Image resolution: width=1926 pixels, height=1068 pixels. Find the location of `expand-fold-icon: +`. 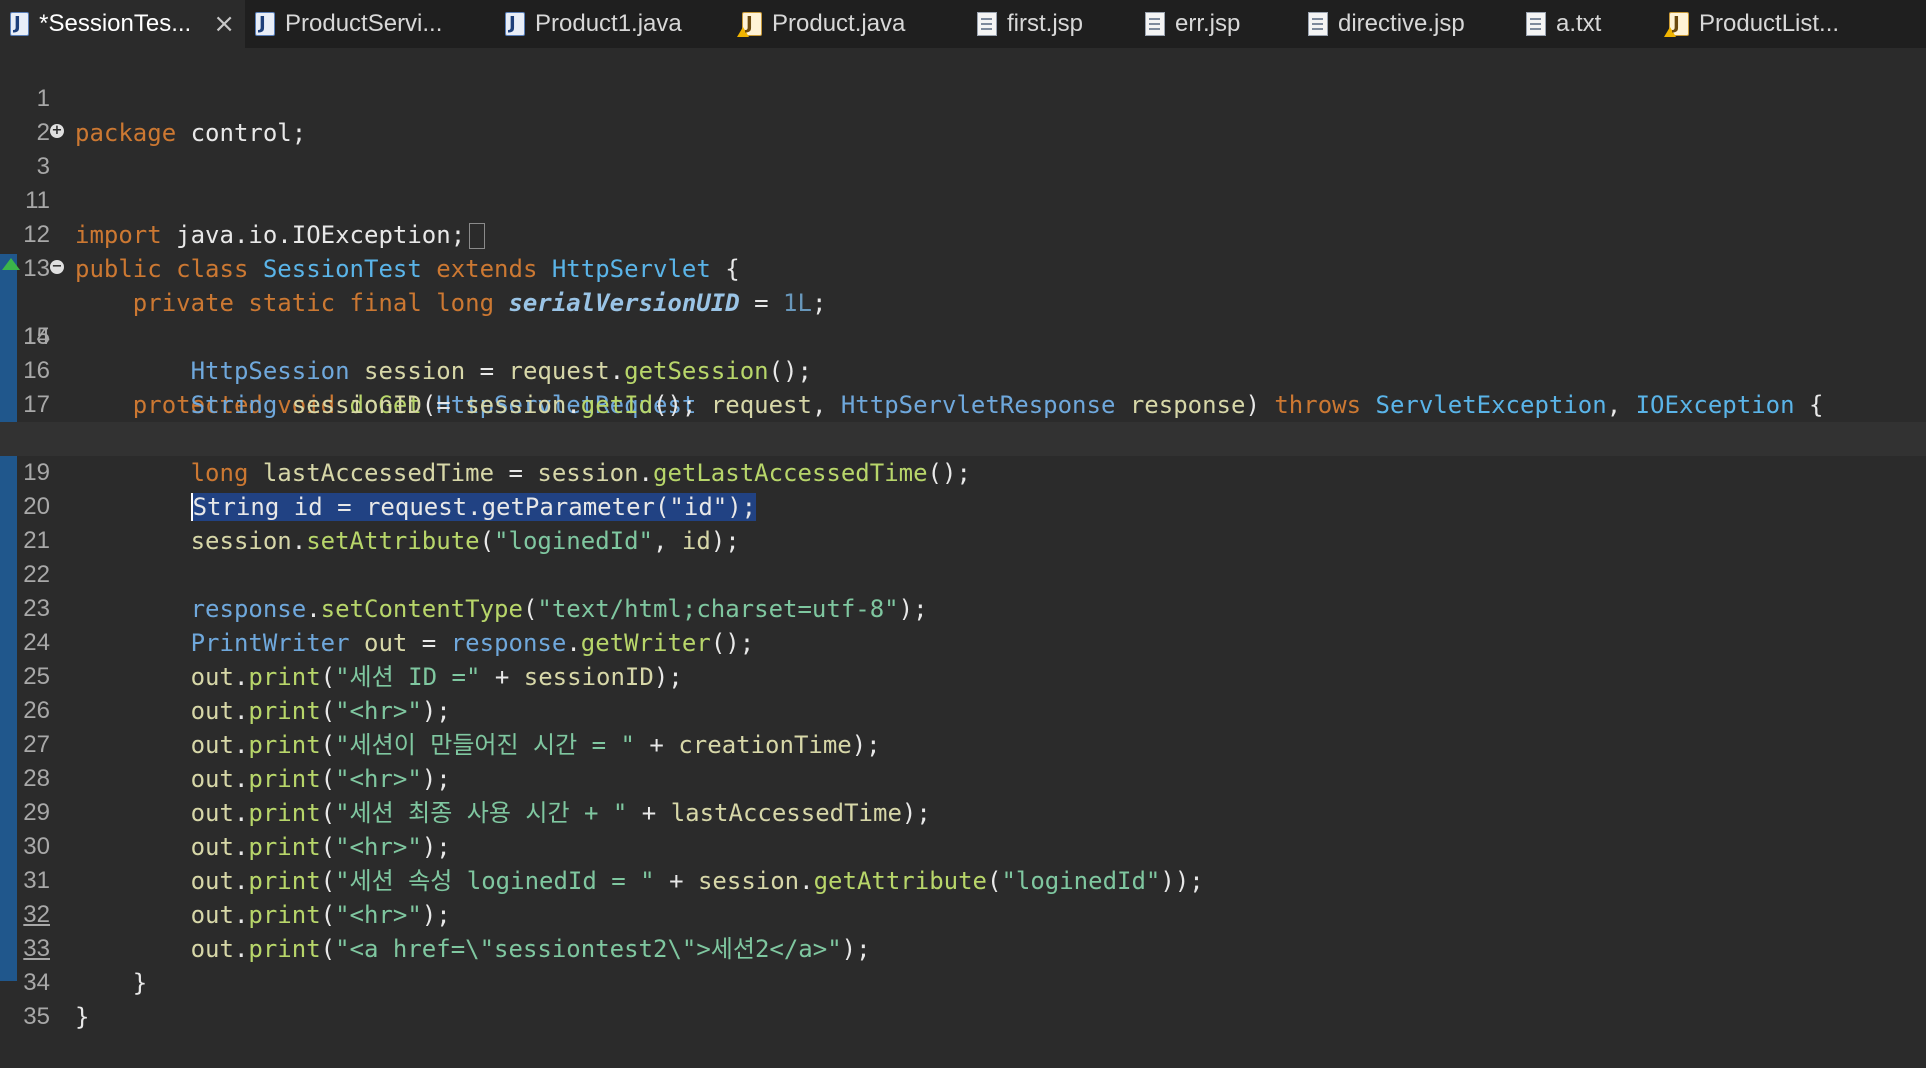

expand-fold-icon: + is located at coordinates (57, 131).